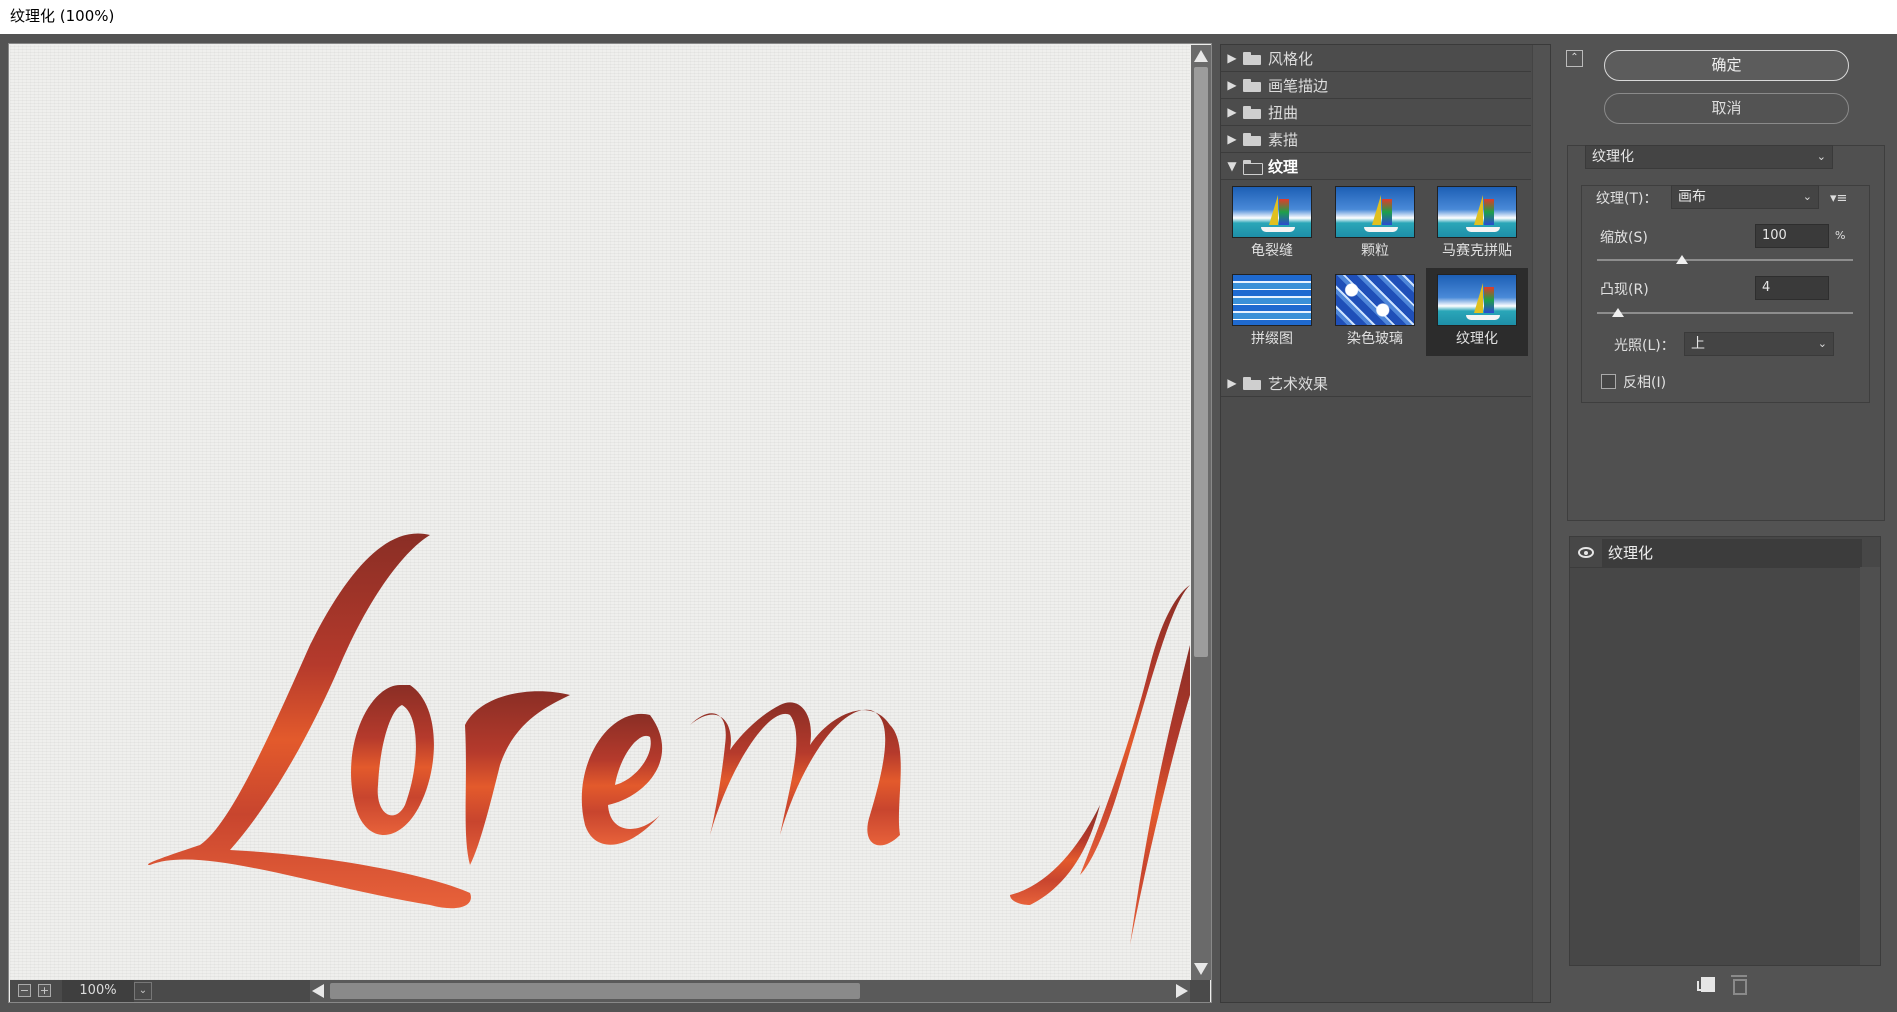  I want to click on layers-scrollbar, so click(1870, 766).